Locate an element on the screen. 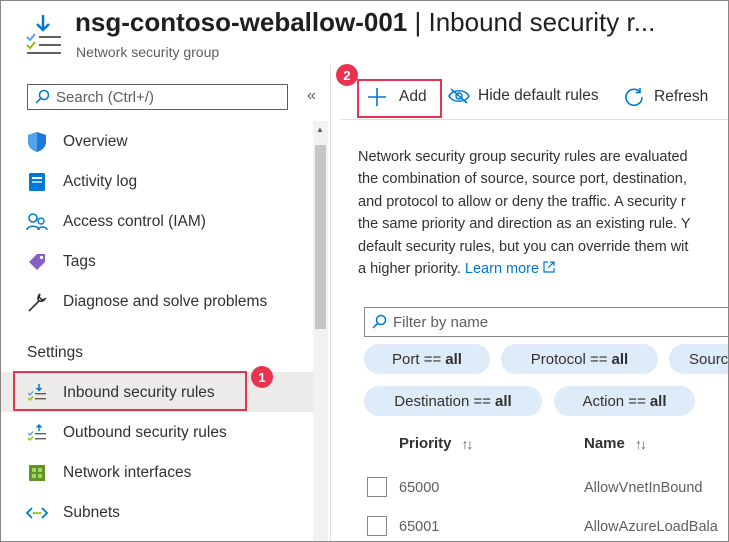 Image resolution: width=729 pixels, height=542 pixels. column-header-name: Name ↑↓ is located at coordinates (615, 443).